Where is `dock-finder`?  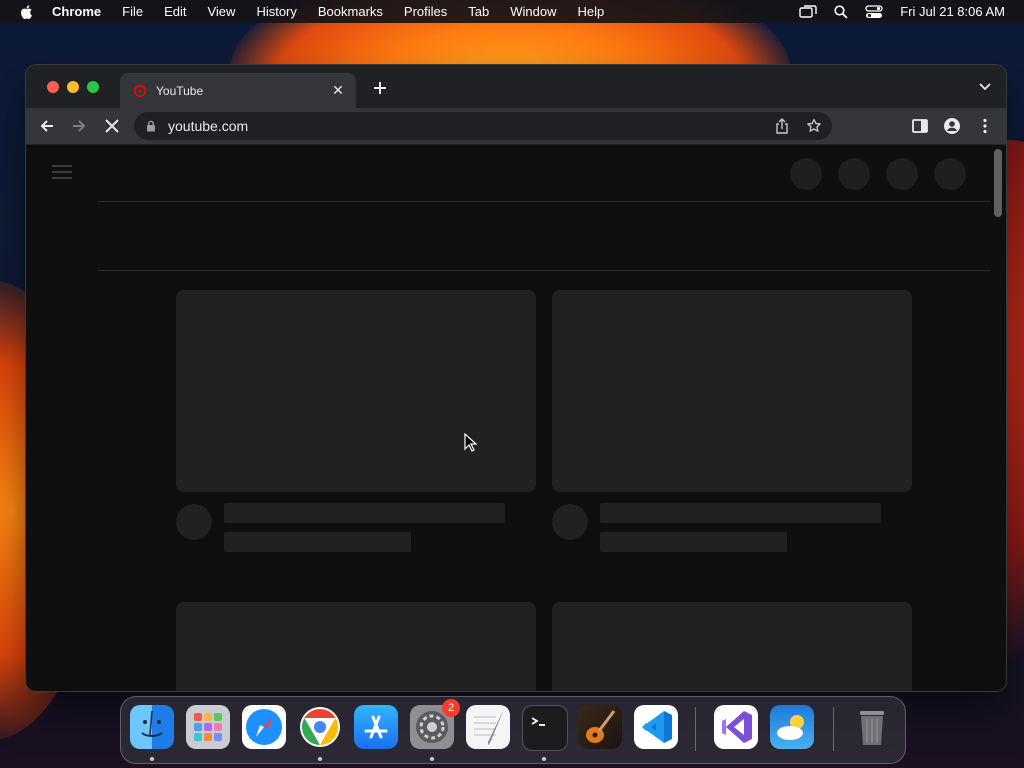
dock-finder is located at coordinates (152, 727).